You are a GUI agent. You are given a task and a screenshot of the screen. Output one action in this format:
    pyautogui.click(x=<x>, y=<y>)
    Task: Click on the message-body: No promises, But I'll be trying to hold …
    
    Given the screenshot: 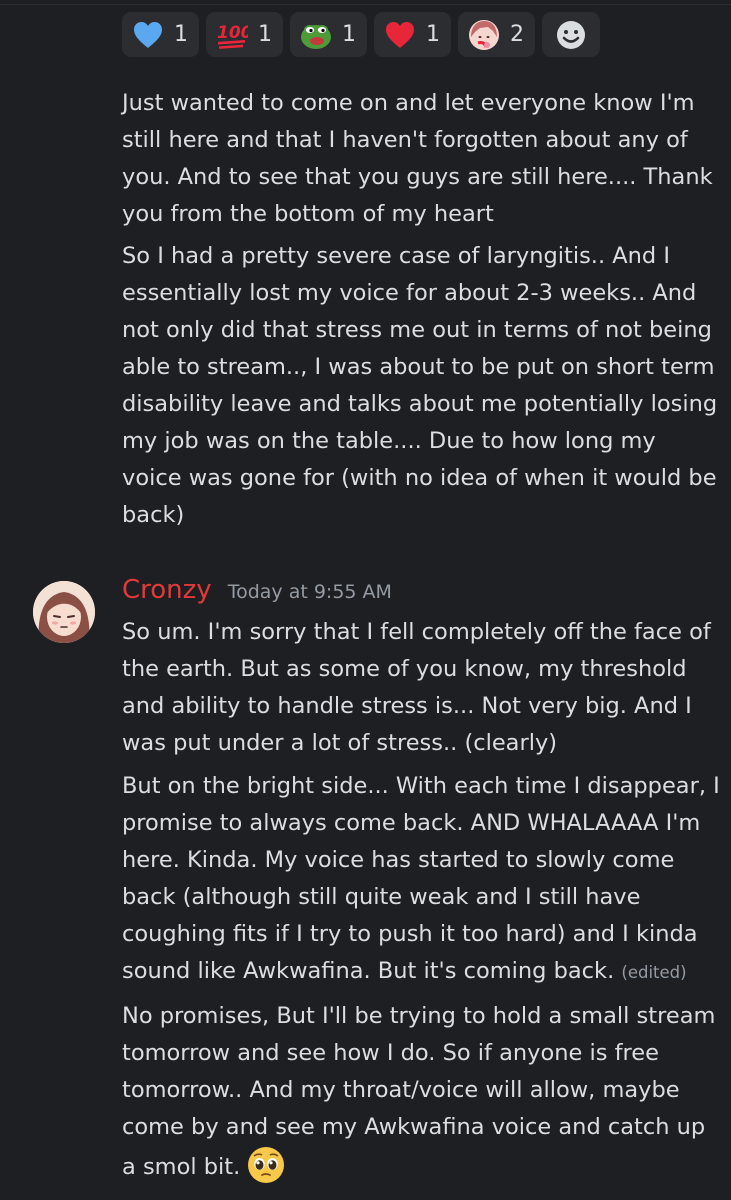 What is the action you would take?
    pyautogui.click(x=419, y=1091)
    